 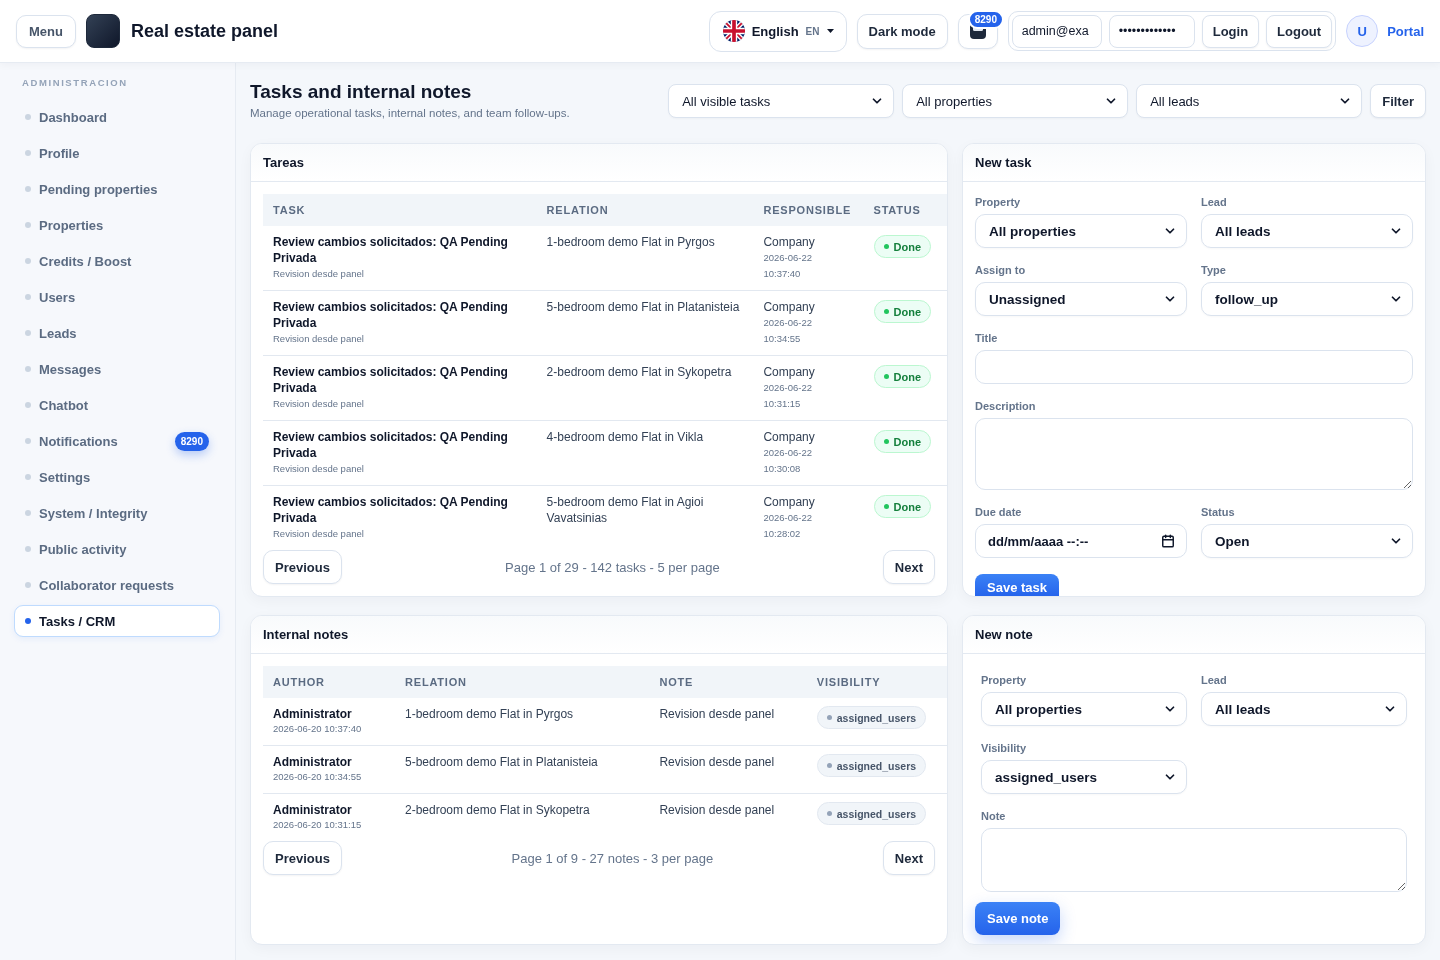 I want to click on dropdown-field: follow_up, so click(x=1307, y=299).